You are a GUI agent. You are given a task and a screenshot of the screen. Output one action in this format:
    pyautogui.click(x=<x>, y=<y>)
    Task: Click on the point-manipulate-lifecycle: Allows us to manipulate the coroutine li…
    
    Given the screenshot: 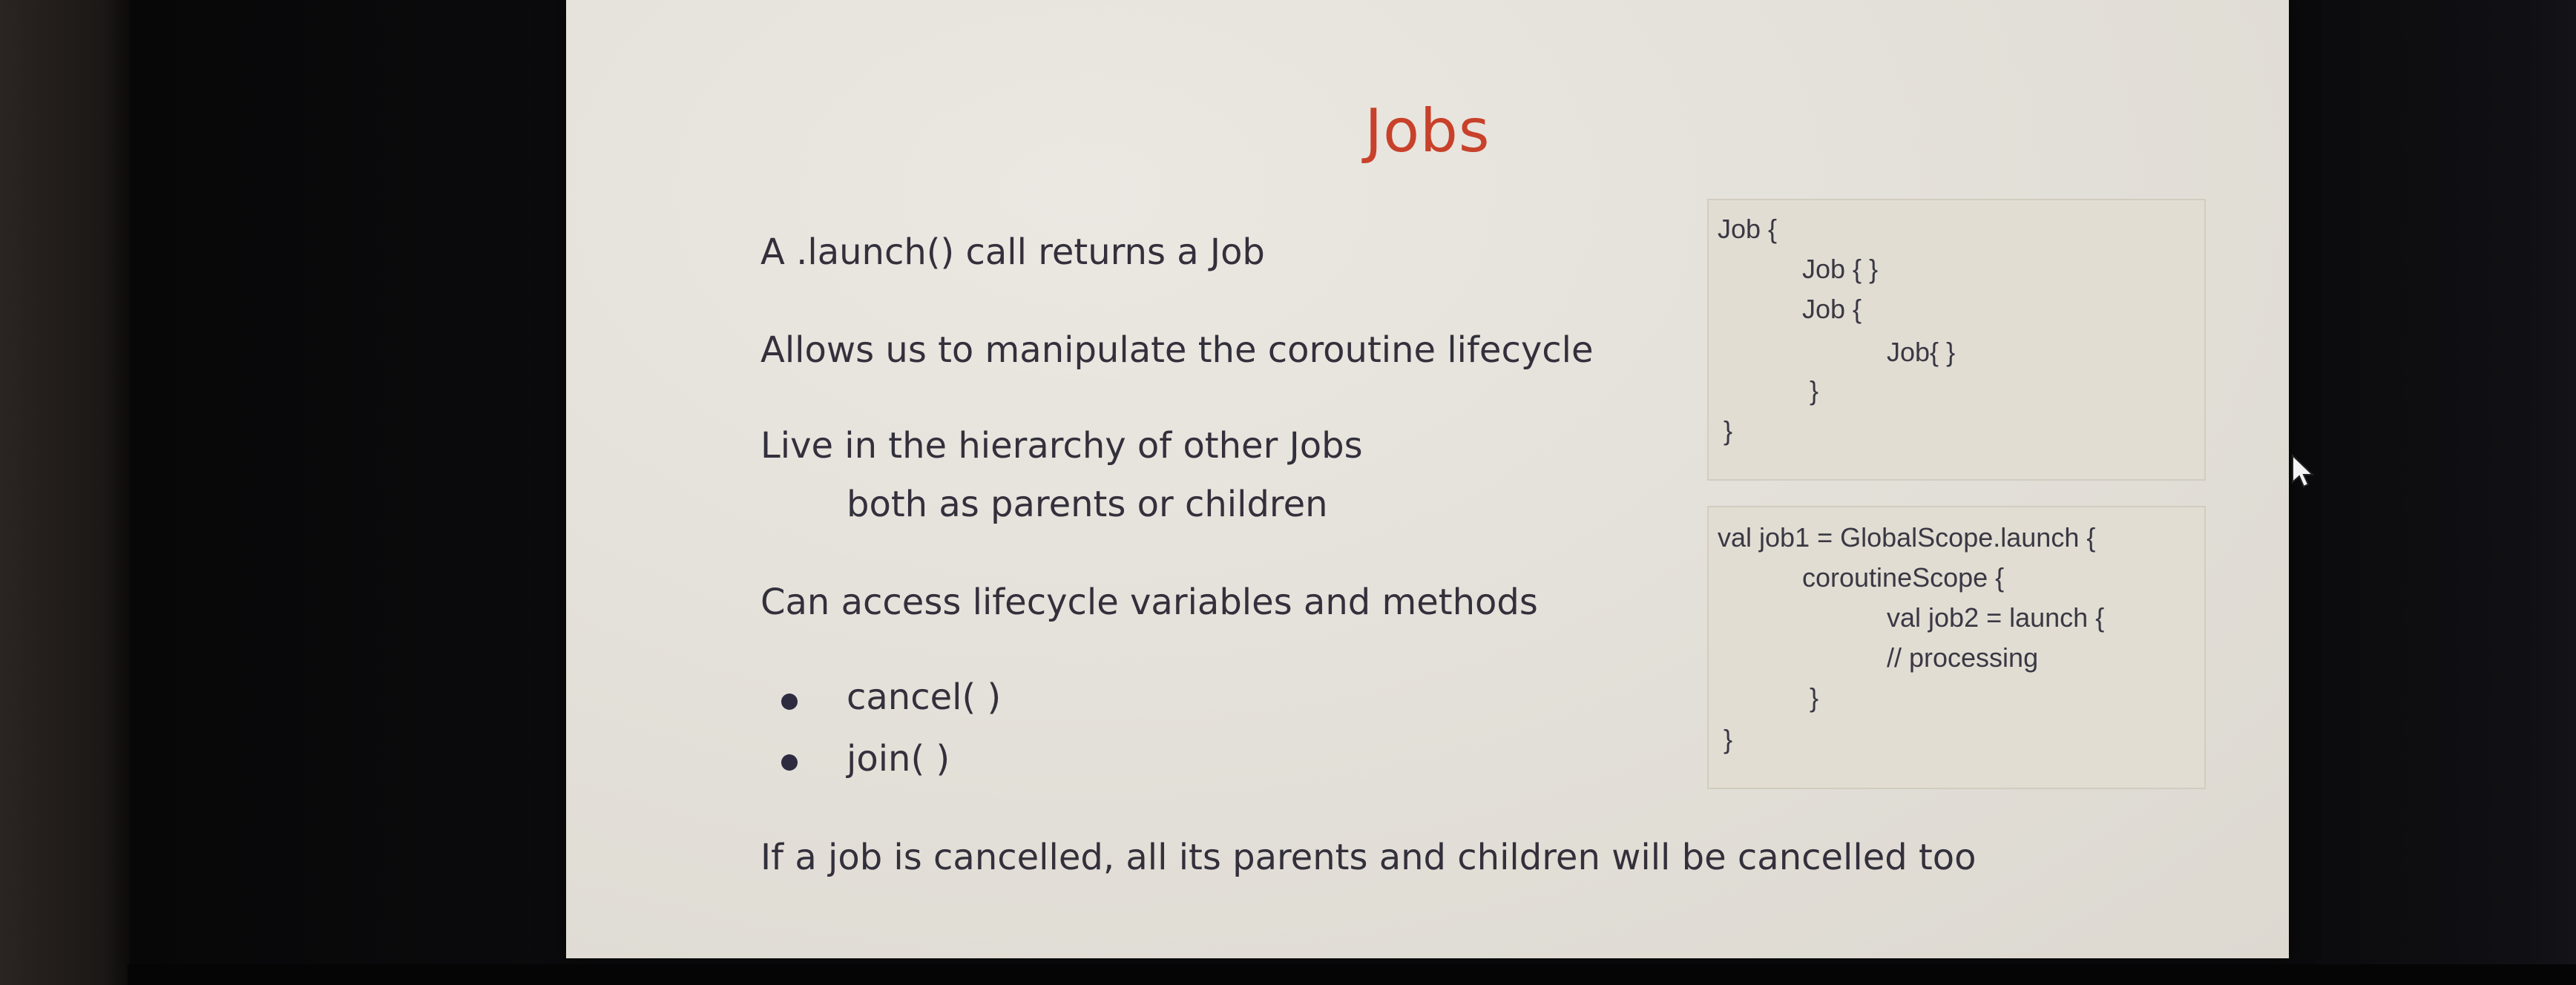 What is the action you would take?
    pyautogui.click(x=1177, y=350)
    